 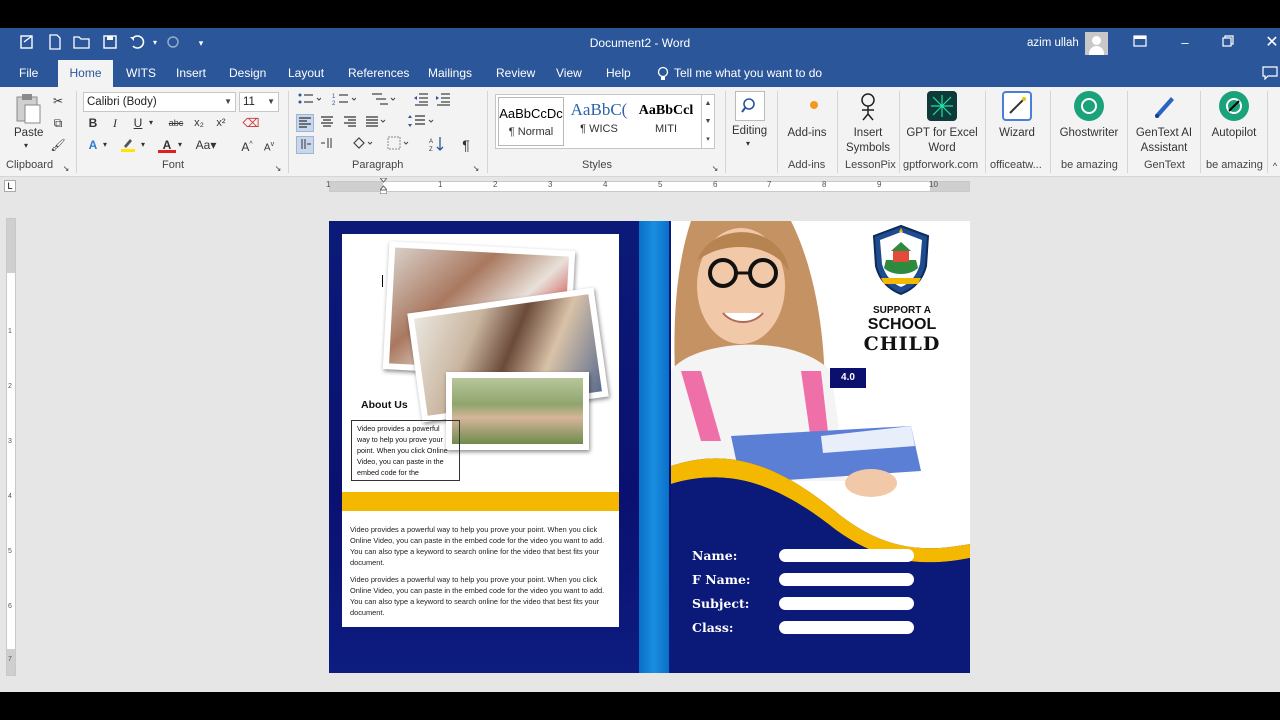 What do you see at coordinates (58, 123) in the screenshot?
I see `copy-icon: ⧉` at bounding box center [58, 123].